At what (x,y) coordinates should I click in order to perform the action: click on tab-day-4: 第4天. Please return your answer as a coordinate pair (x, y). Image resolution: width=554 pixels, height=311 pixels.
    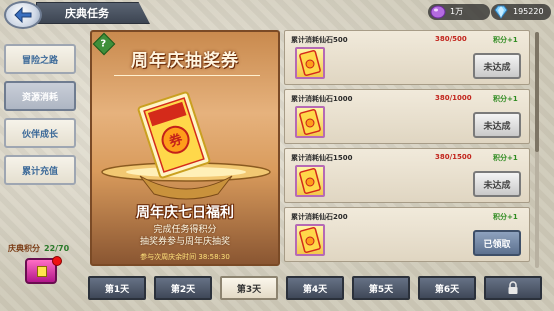
    Looking at the image, I should click on (315, 288).